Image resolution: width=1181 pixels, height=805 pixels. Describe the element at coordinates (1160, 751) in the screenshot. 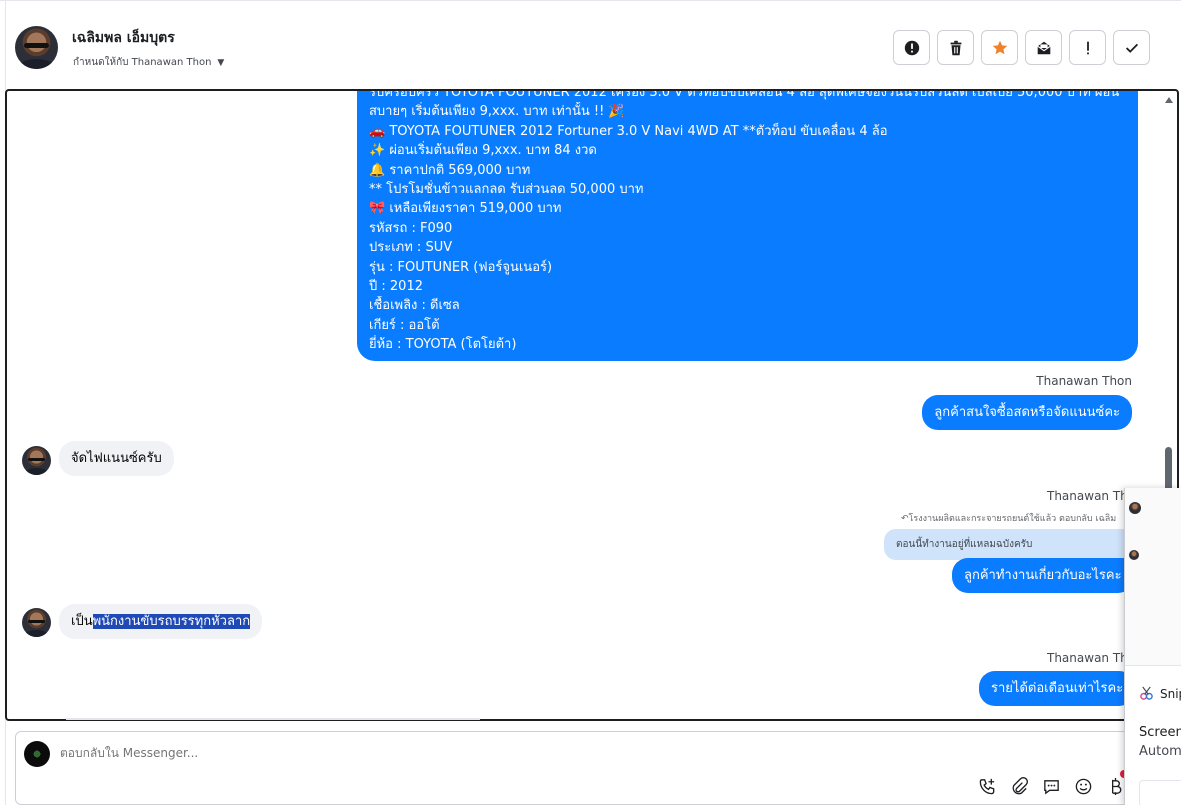

I see `snip-subtitle: Autom` at that location.